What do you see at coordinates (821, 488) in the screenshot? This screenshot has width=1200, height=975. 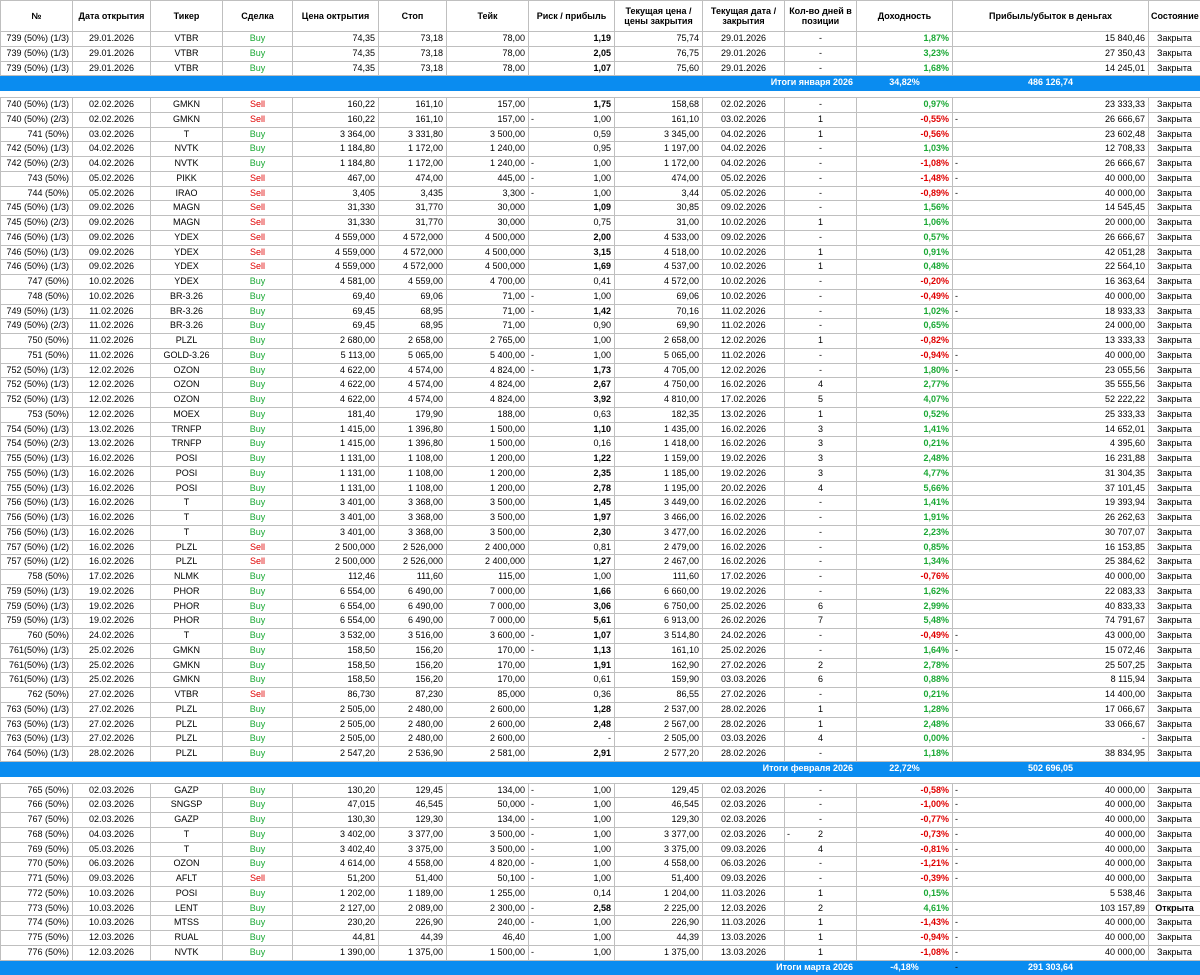 I see `col-days-cell: 4` at bounding box center [821, 488].